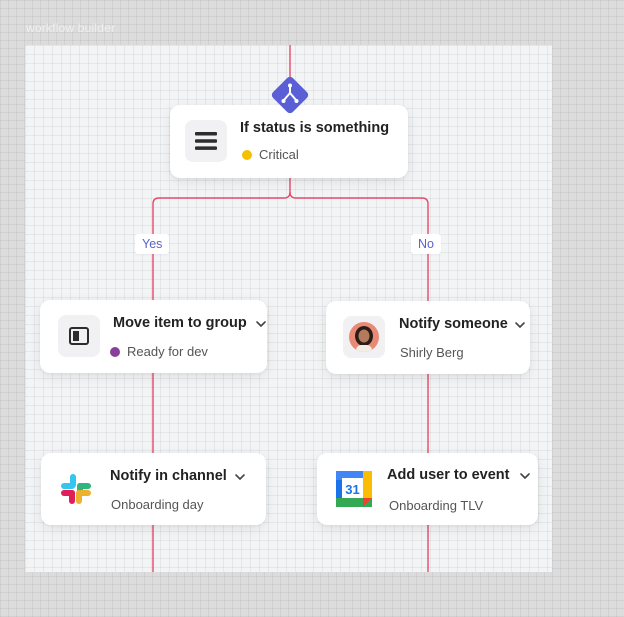 The height and width of the screenshot is (617, 624). I want to click on notify-channel-title: Notify in channel, so click(168, 476).